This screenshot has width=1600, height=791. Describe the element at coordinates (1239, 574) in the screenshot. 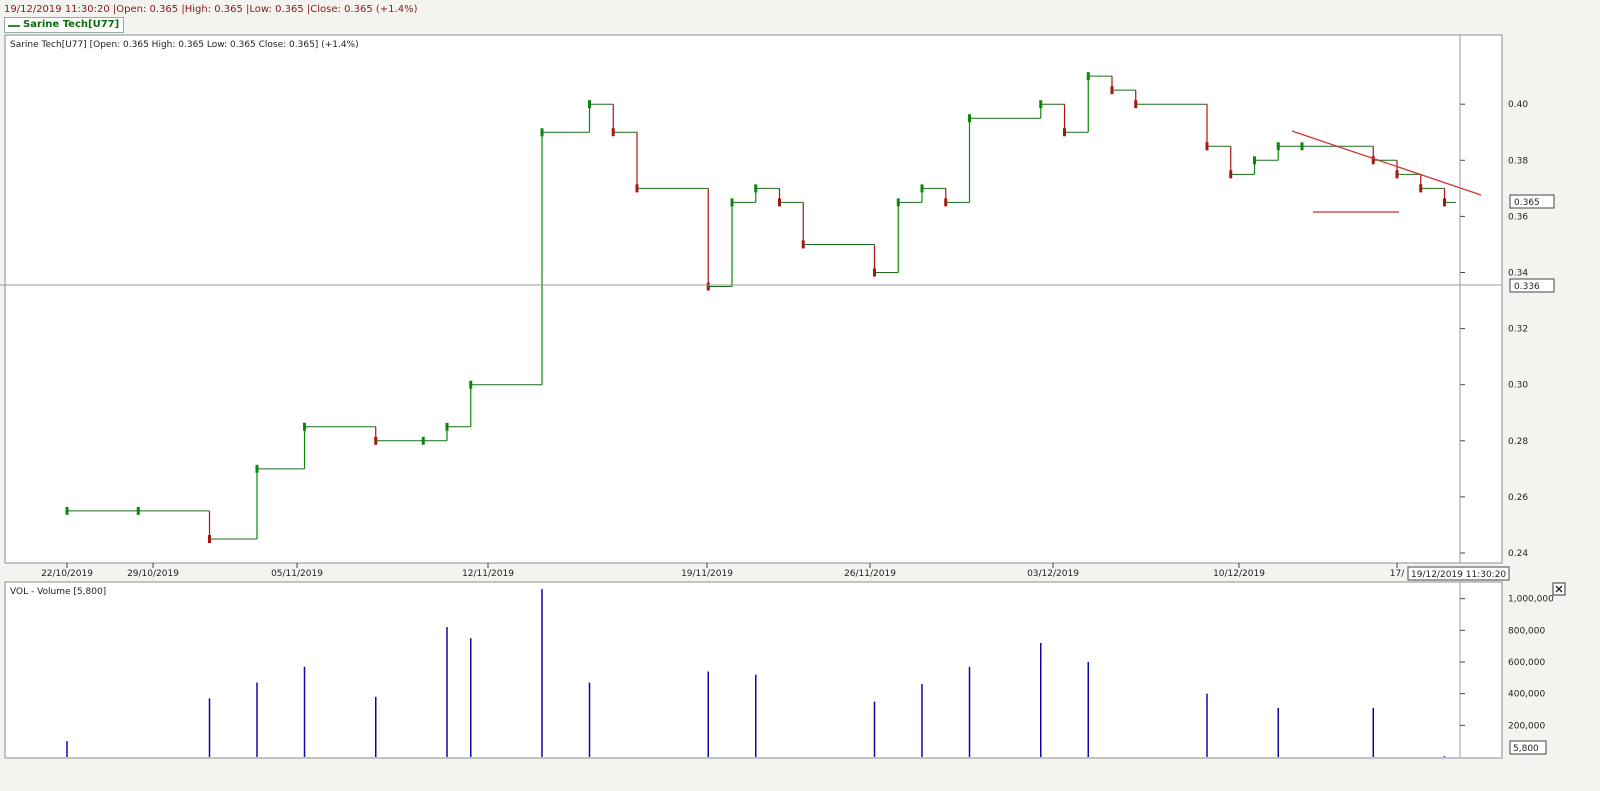

I see `x-tick-label: 10/12/2019` at that location.